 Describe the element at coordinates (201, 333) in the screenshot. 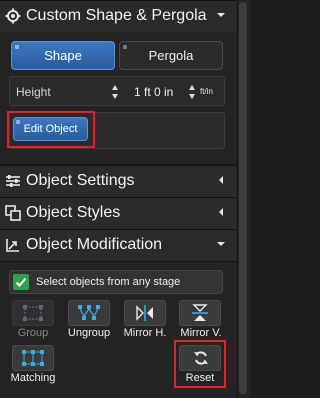

I see `mirror-v-label: Mirror V.` at that location.